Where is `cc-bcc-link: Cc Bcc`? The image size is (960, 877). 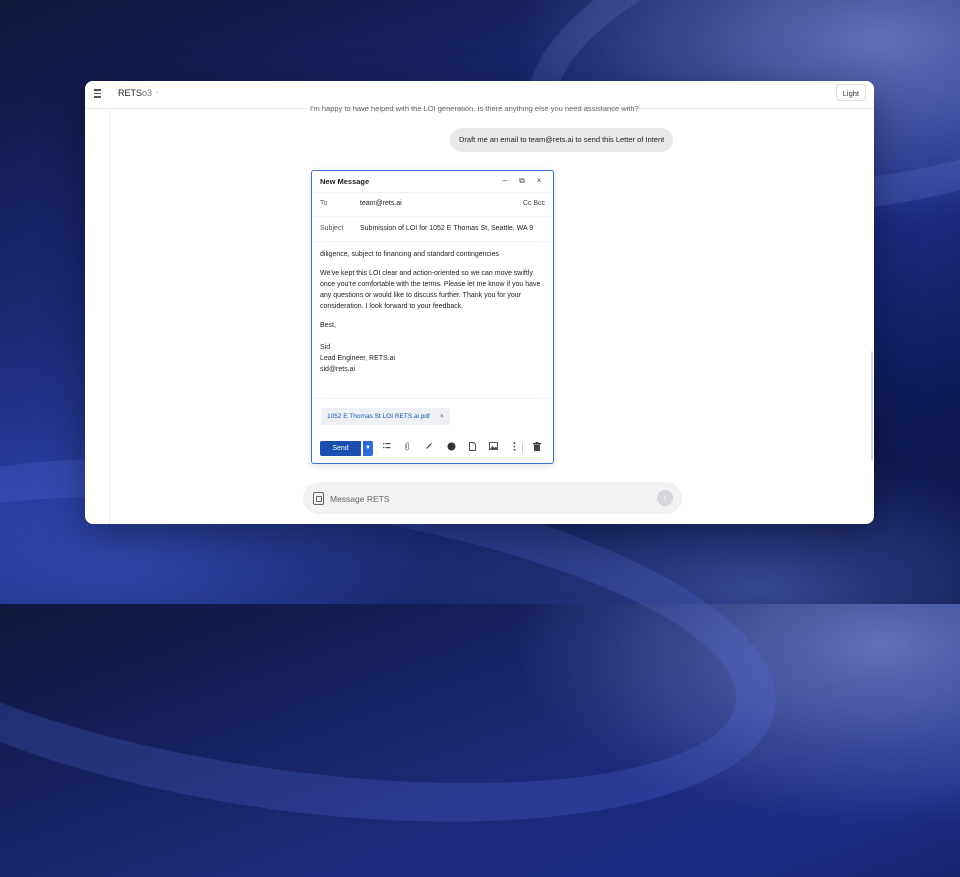
cc-bcc-link: Cc Bcc is located at coordinates (534, 203).